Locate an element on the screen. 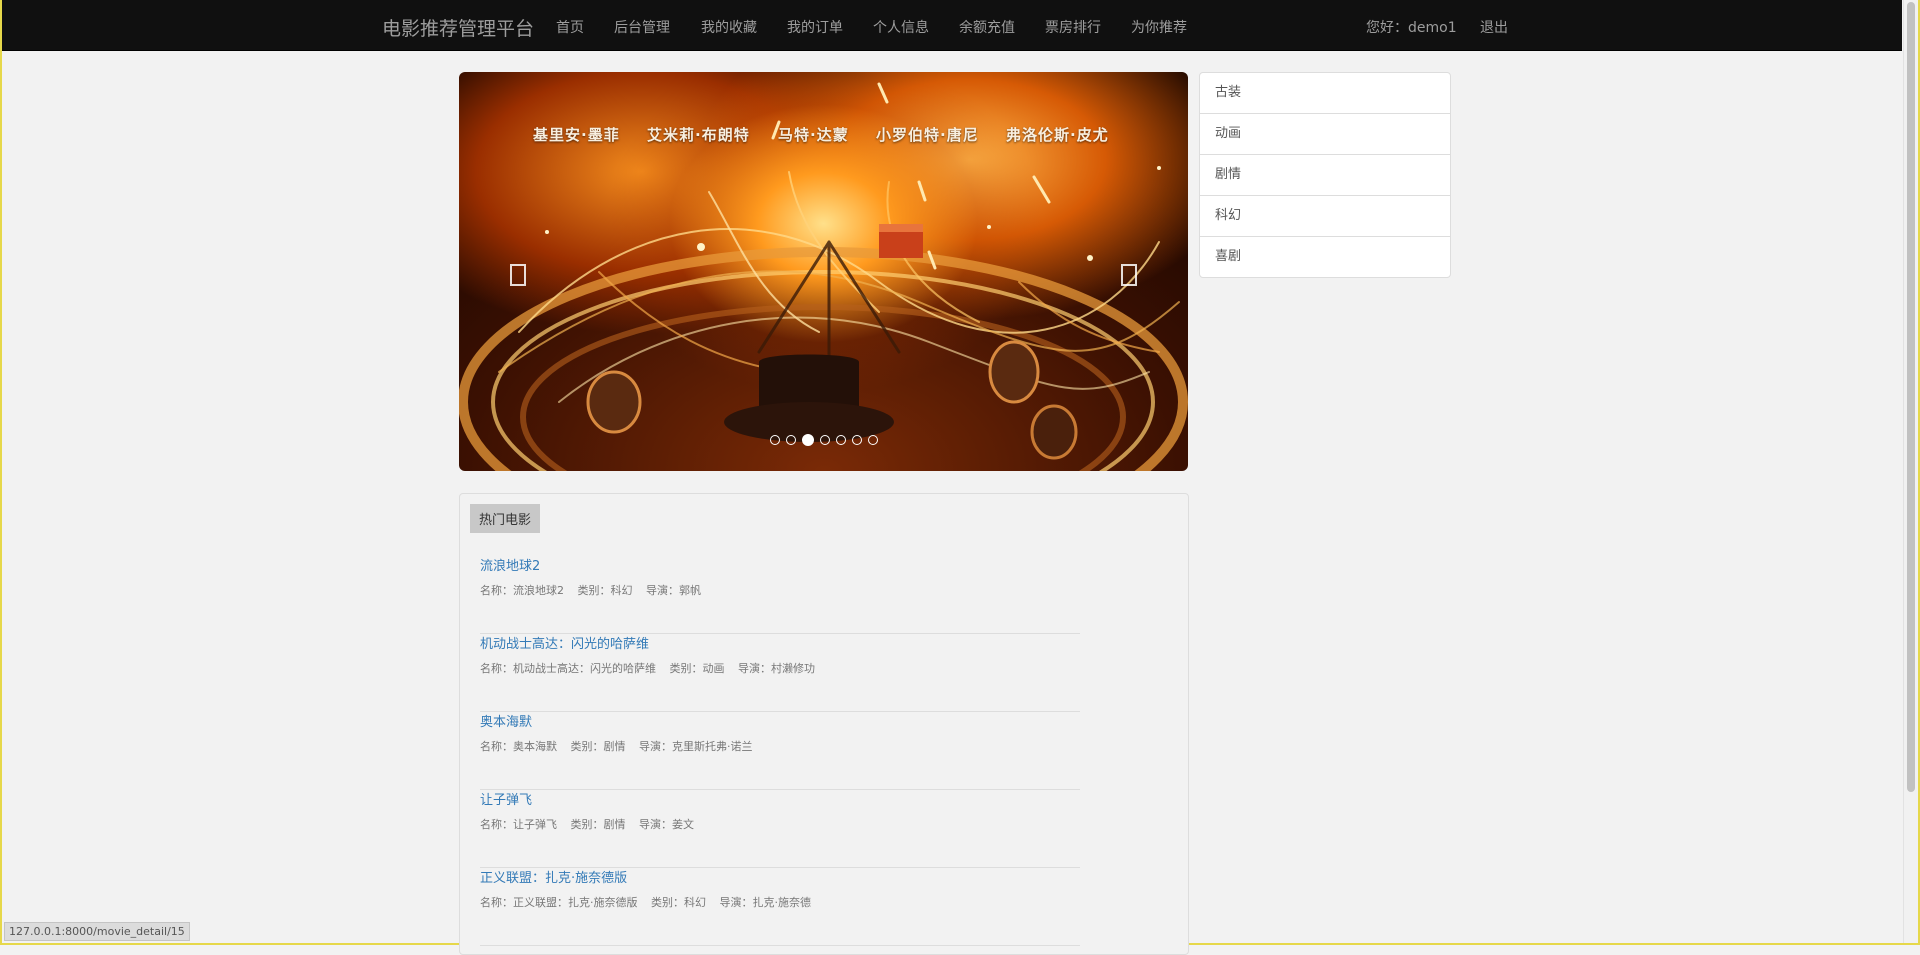 The image size is (1920, 955). category-item-comedy: 喜剧 is located at coordinates (1325, 256).